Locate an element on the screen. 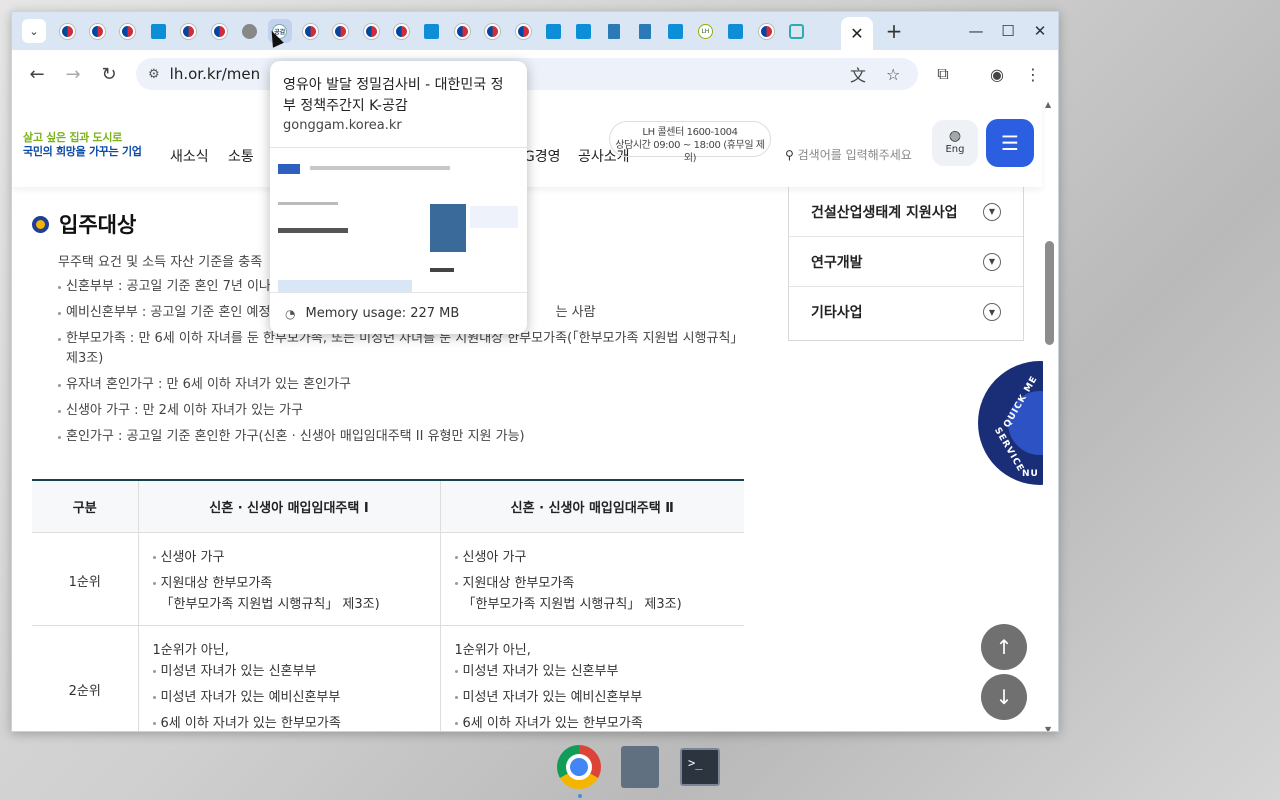  site-search: ⚲ 검색어를 입력해주세요 is located at coordinates (848, 154).